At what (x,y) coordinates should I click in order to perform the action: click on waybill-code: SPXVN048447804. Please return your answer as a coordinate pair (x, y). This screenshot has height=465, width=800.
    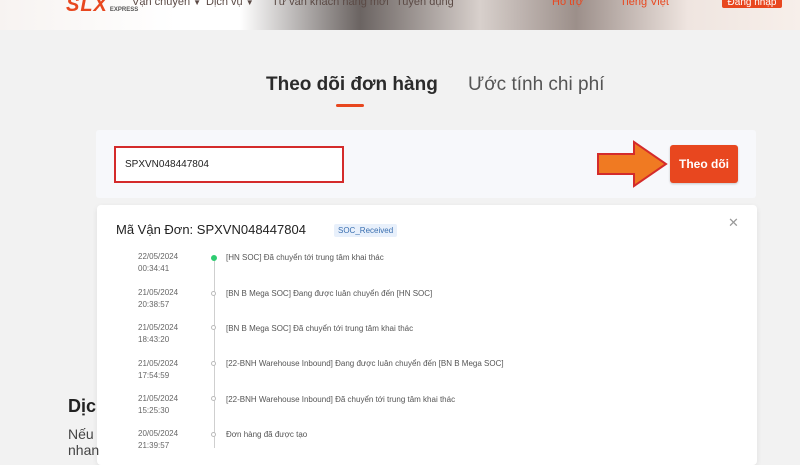
    Looking at the image, I should click on (251, 229).